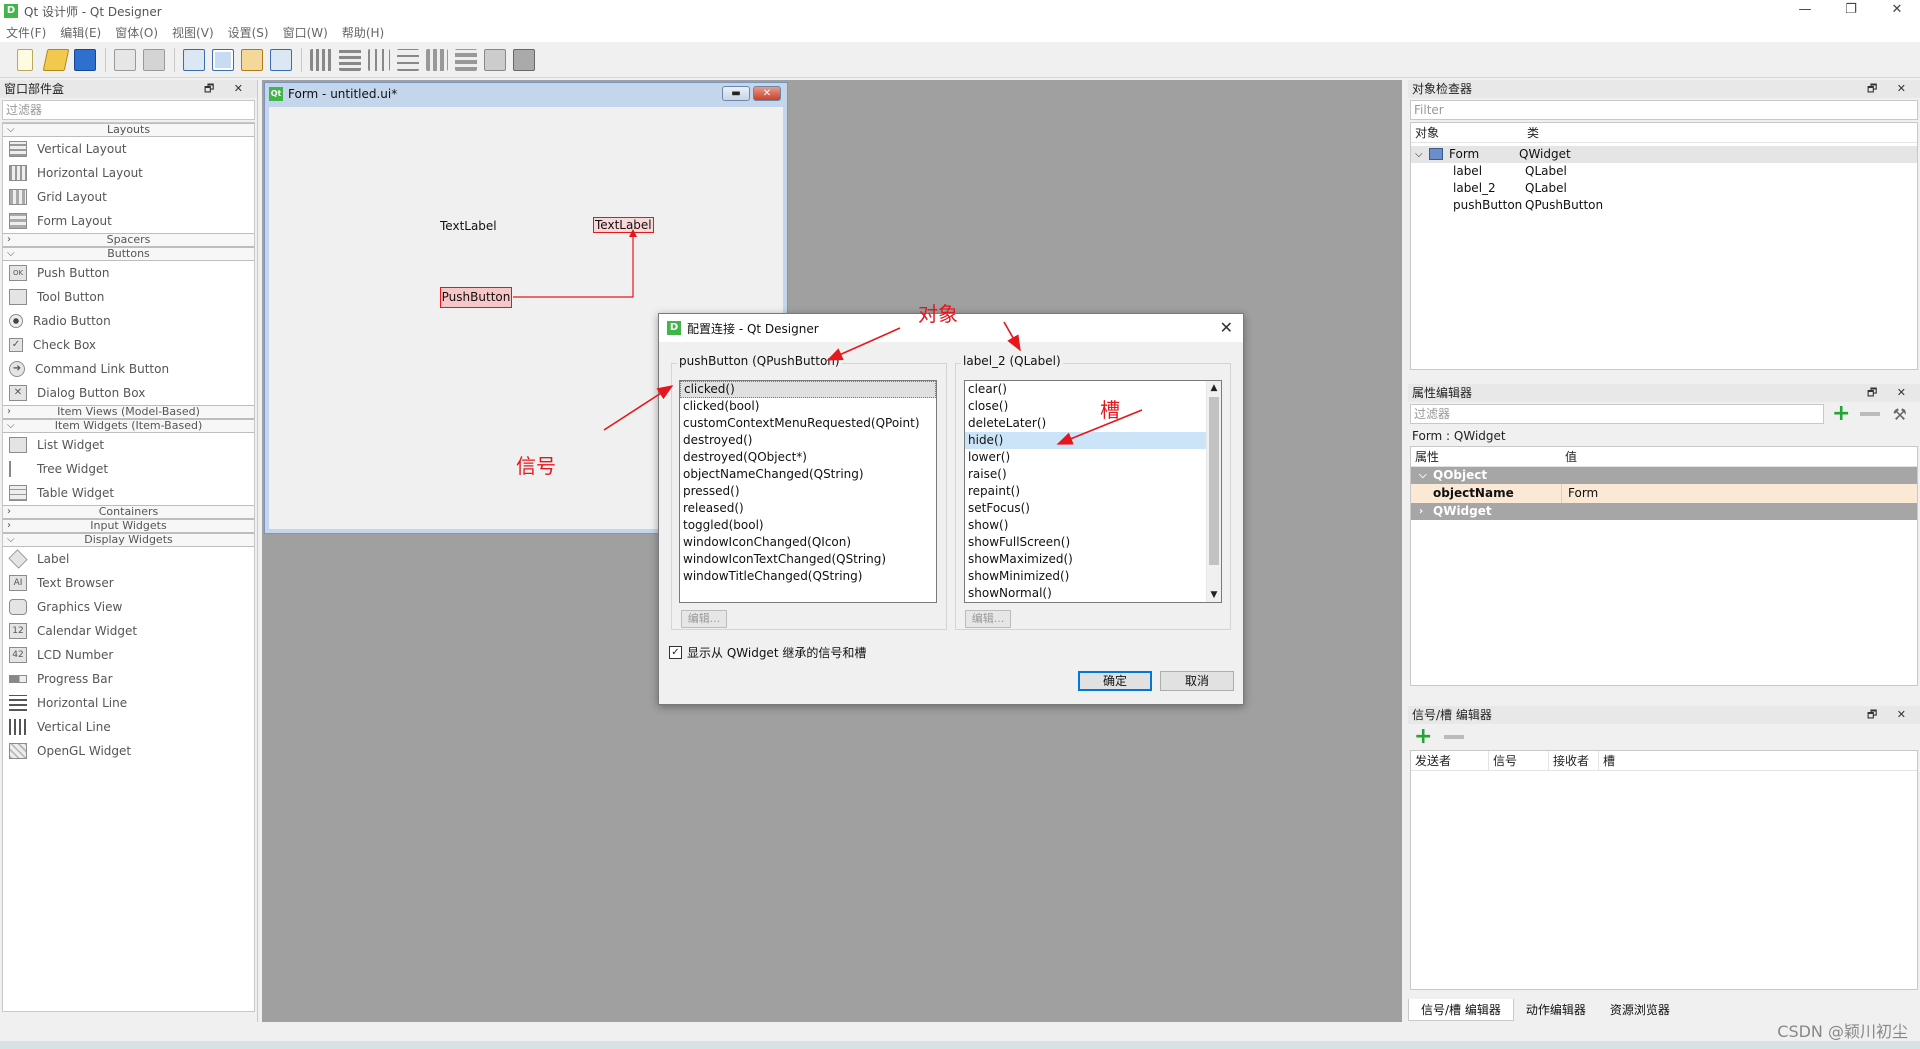 Image resolution: width=1920 pixels, height=1049 pixels. What do you see at coordinates (363, 32) in the screenshot?
I see `menu-help: 帮助(H)` at bounding box center [363, 32].